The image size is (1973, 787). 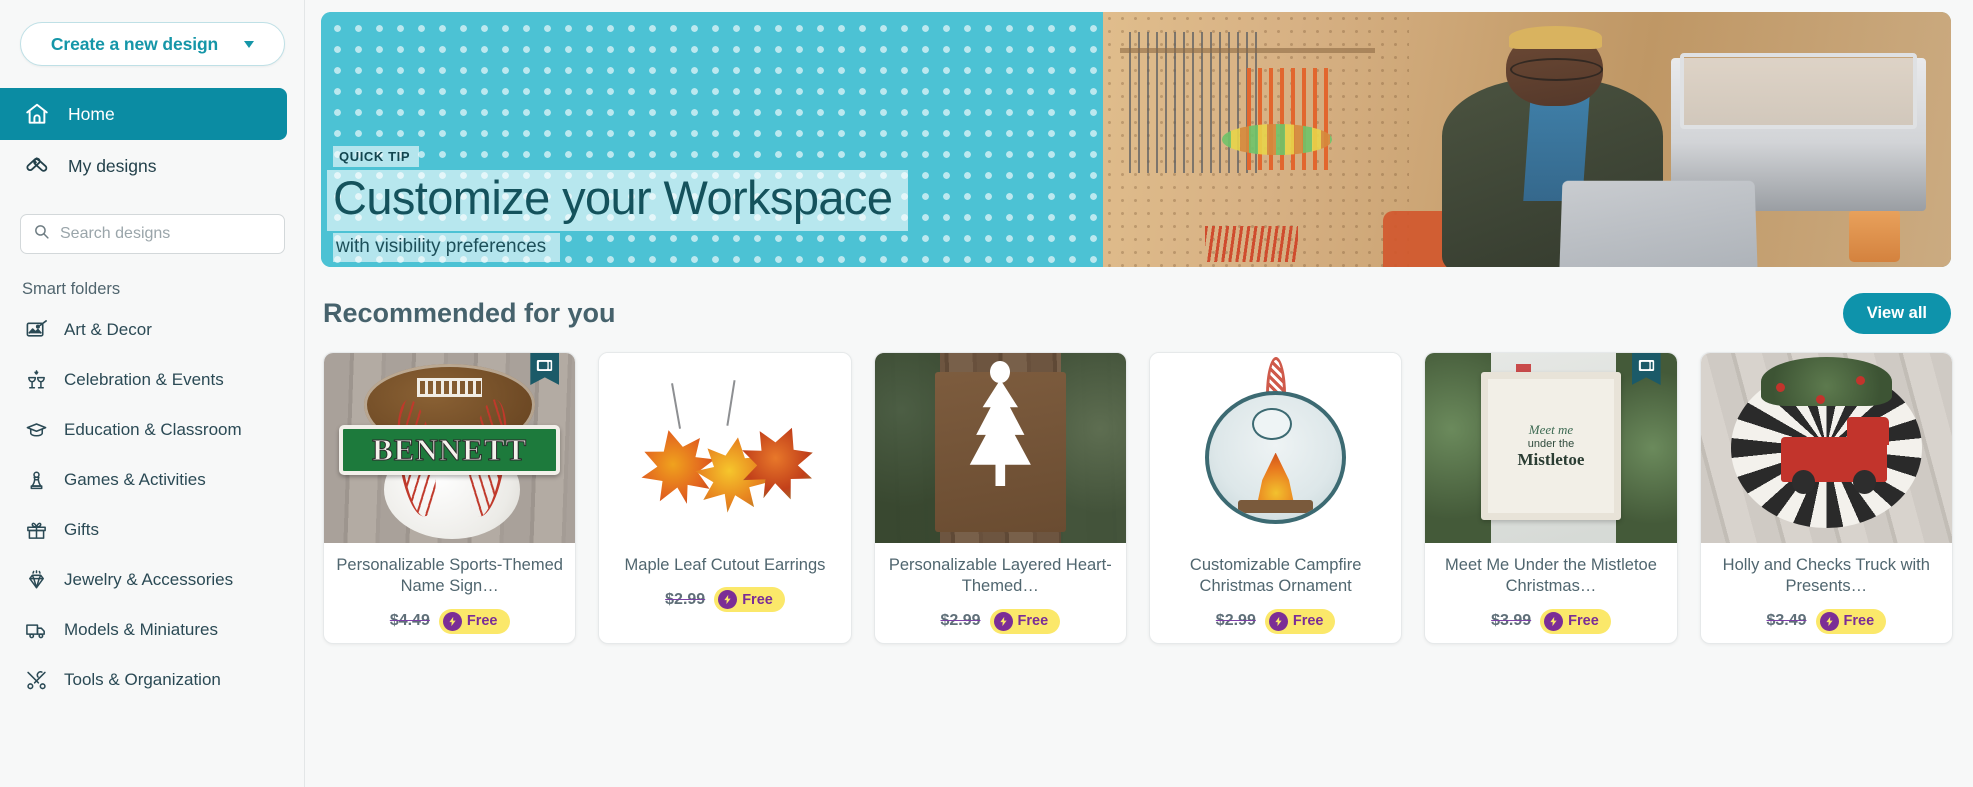 What do you see at coordinates (447, 247) in the screenshot?
I see `banner-subhead: with visibility preferences` at bounding box center [447, 247].